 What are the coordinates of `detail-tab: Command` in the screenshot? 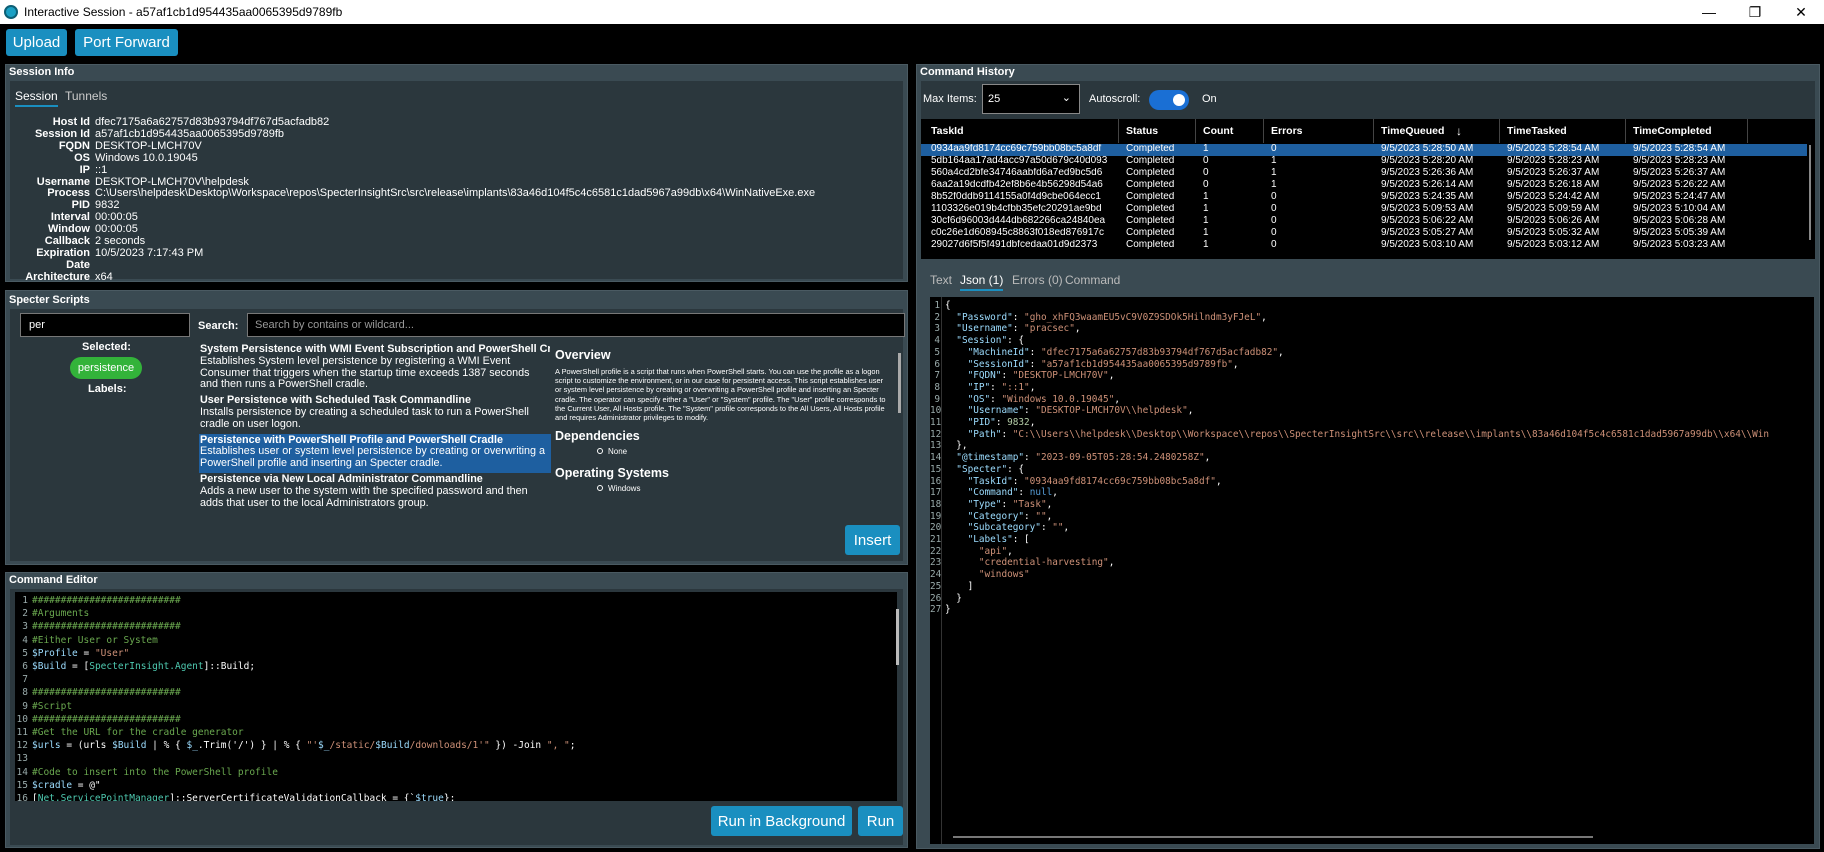 It's located at (1092, 280).